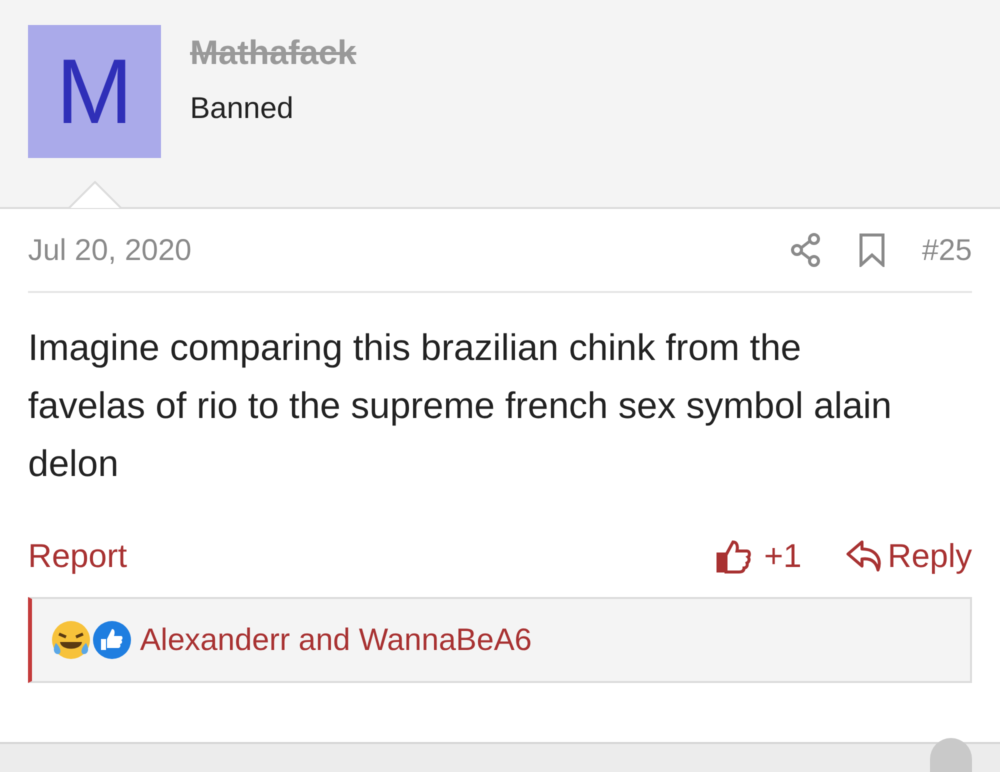  Describe the element at coordinates (759, 556) in the screenshot. I see `like-button: +1` at that location.